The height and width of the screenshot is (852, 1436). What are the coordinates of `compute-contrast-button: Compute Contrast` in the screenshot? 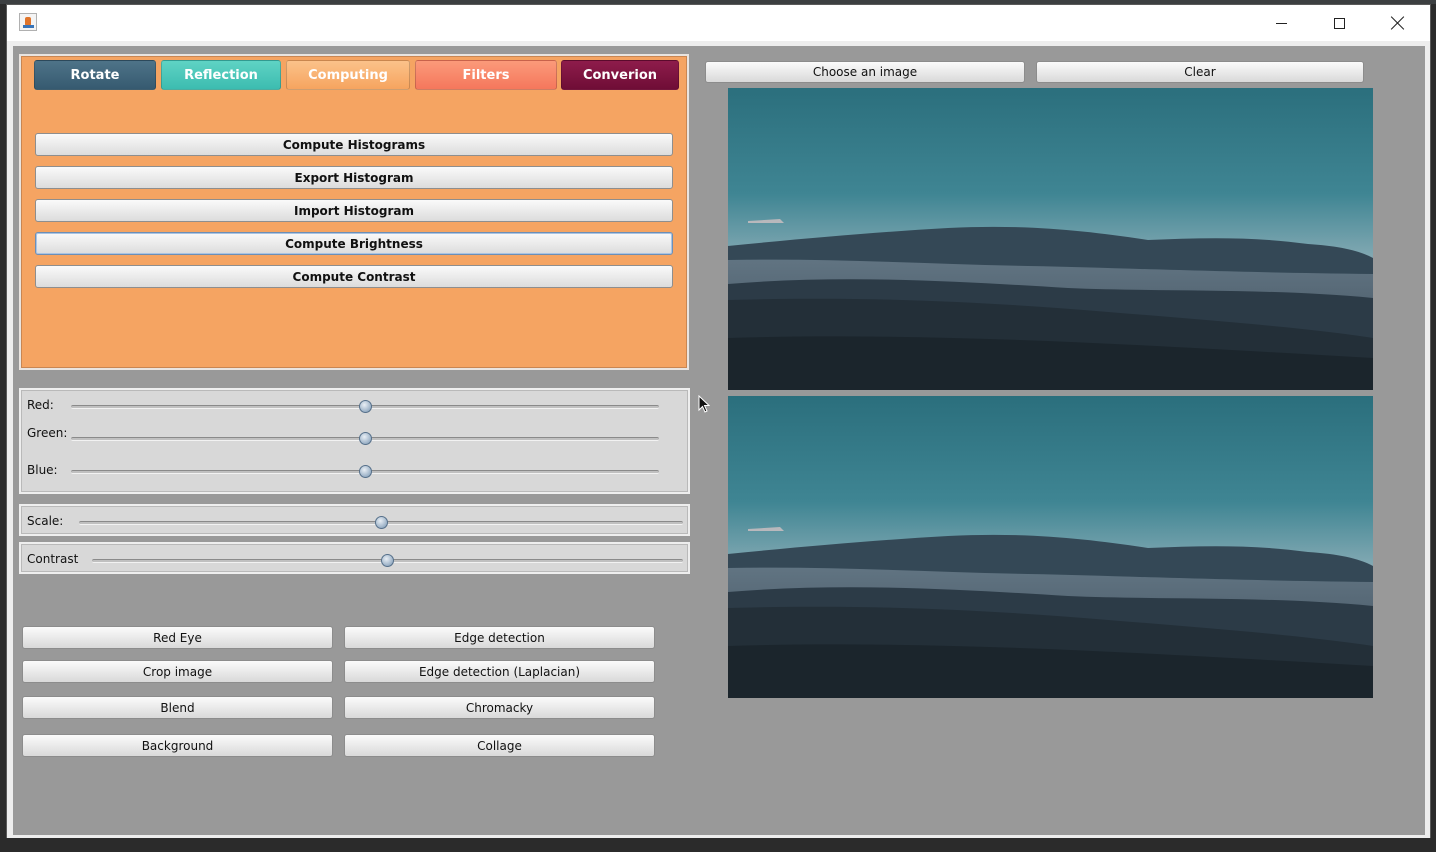 It's located at (354, 276).